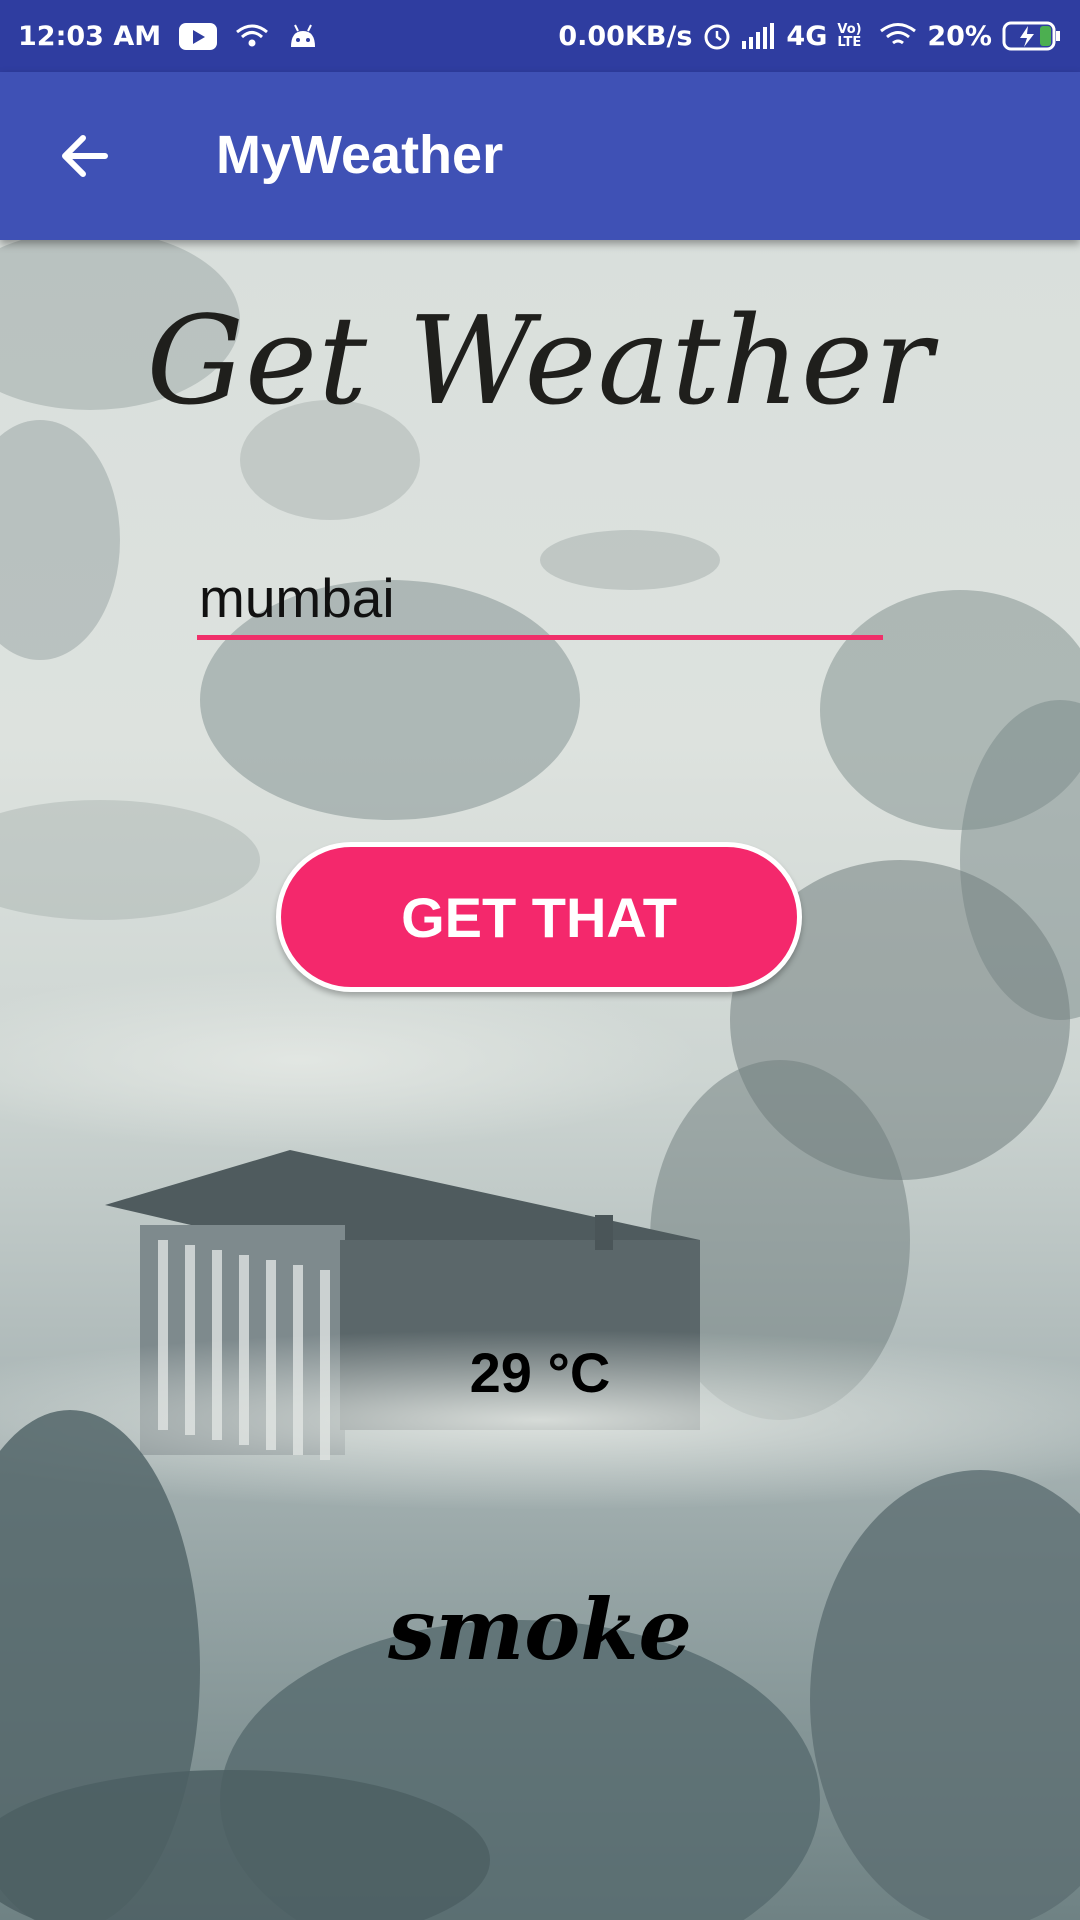 This screenshot has width=1080, height=1920. Describe the element at coordinates (849, 36) in the screenshot. I see `volte-label: Vo) LTE` at that location.